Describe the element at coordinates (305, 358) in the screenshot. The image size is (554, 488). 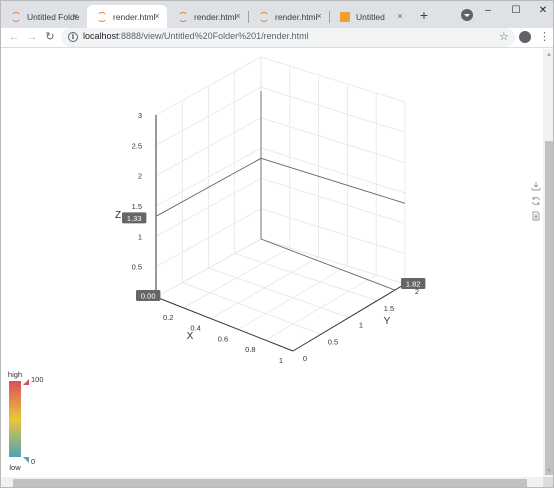
I see `y-tick-label: 0` at that location.